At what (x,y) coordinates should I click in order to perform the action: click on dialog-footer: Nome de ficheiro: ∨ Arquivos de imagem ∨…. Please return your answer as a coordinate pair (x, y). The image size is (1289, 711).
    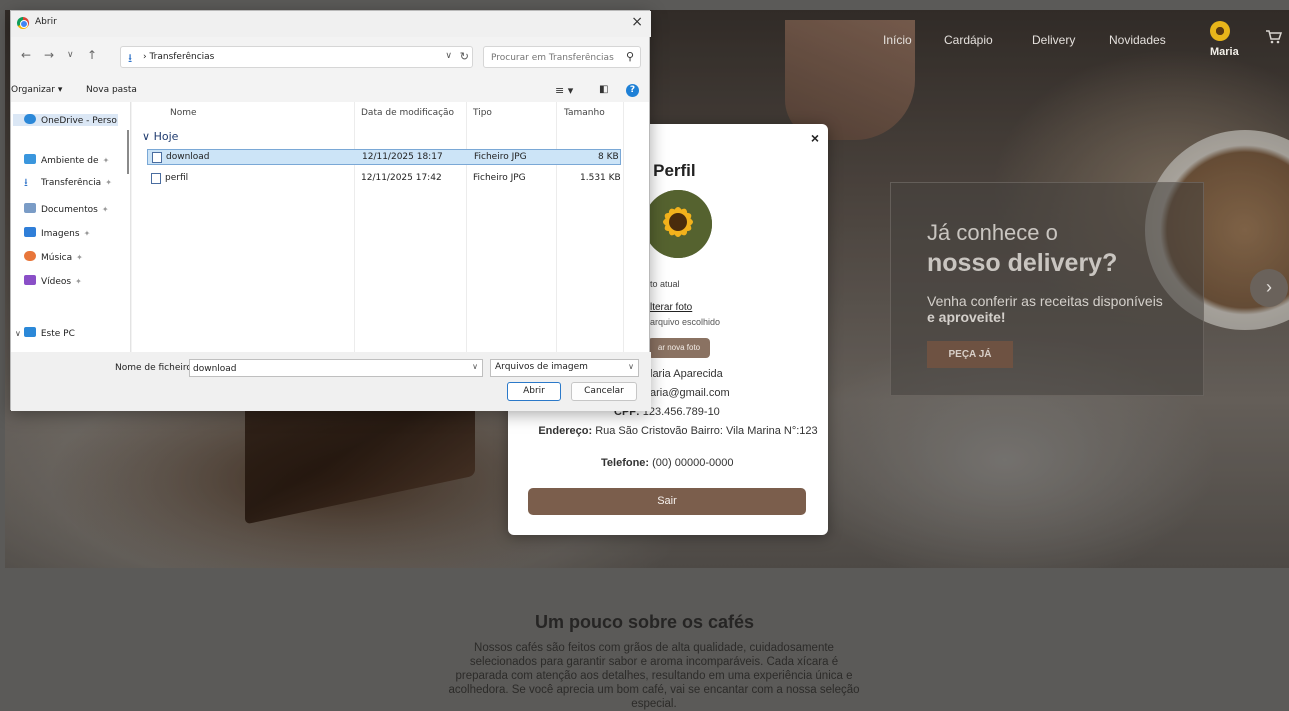
    Looking at the image, I should click on (331, 381).